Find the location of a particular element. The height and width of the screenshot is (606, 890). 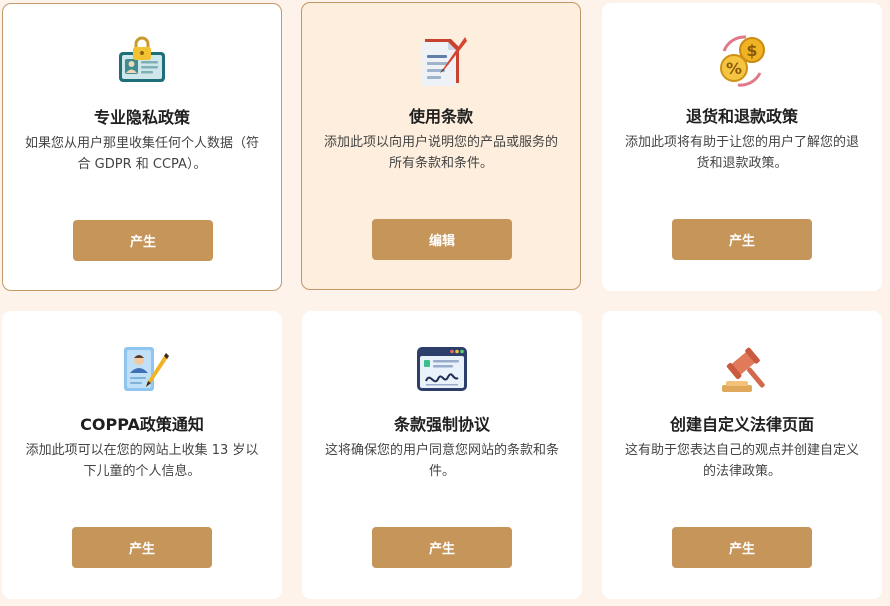

signed-browser-window-icon is located at coordinates (442, 369).